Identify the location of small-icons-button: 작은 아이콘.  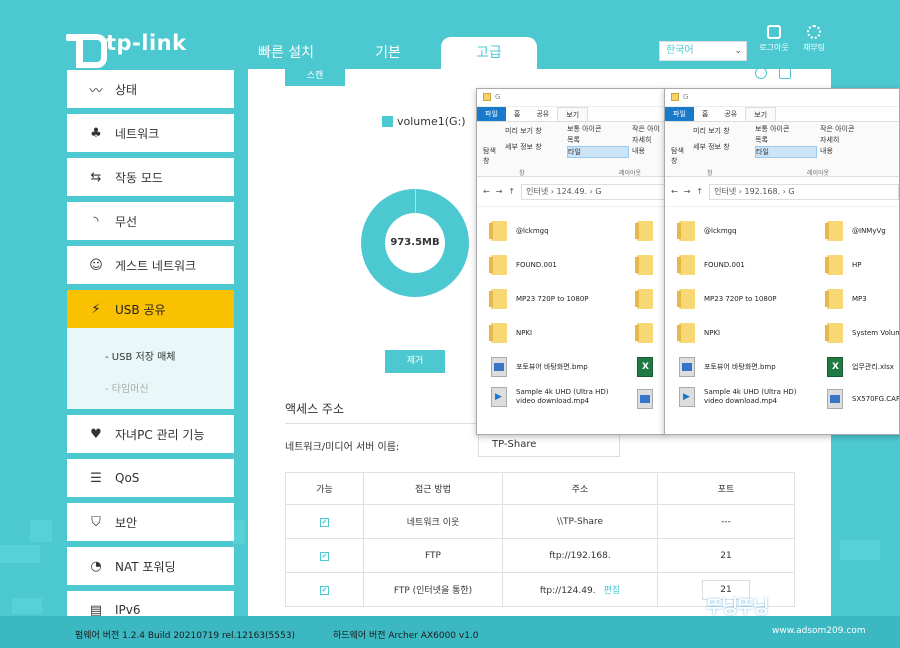
(837, 129).